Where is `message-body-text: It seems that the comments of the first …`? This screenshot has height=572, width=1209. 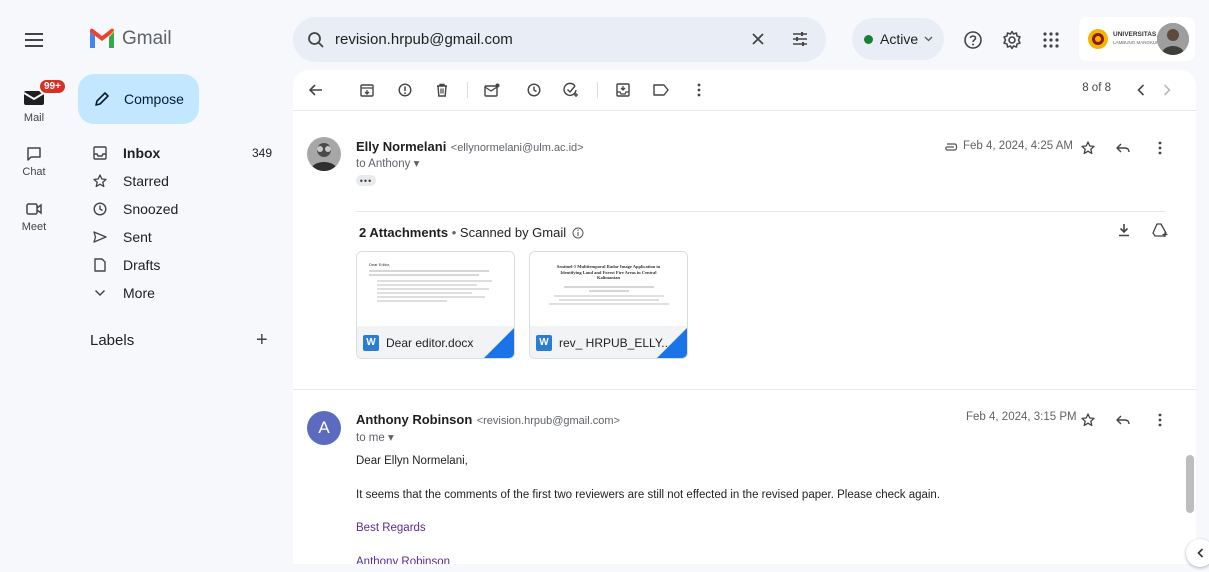 message-body-text: It seems that the comments of the first … is located at coordinates (648, 495).